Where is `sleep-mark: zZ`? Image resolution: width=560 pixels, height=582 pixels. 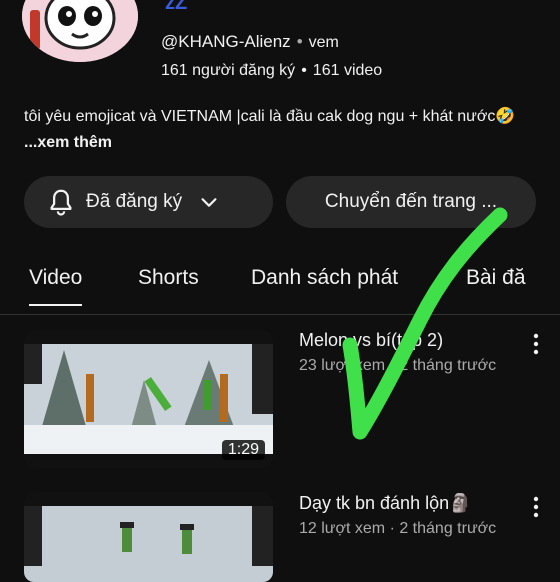
sleep-mark: zZ is located at coordinates (176, 7).